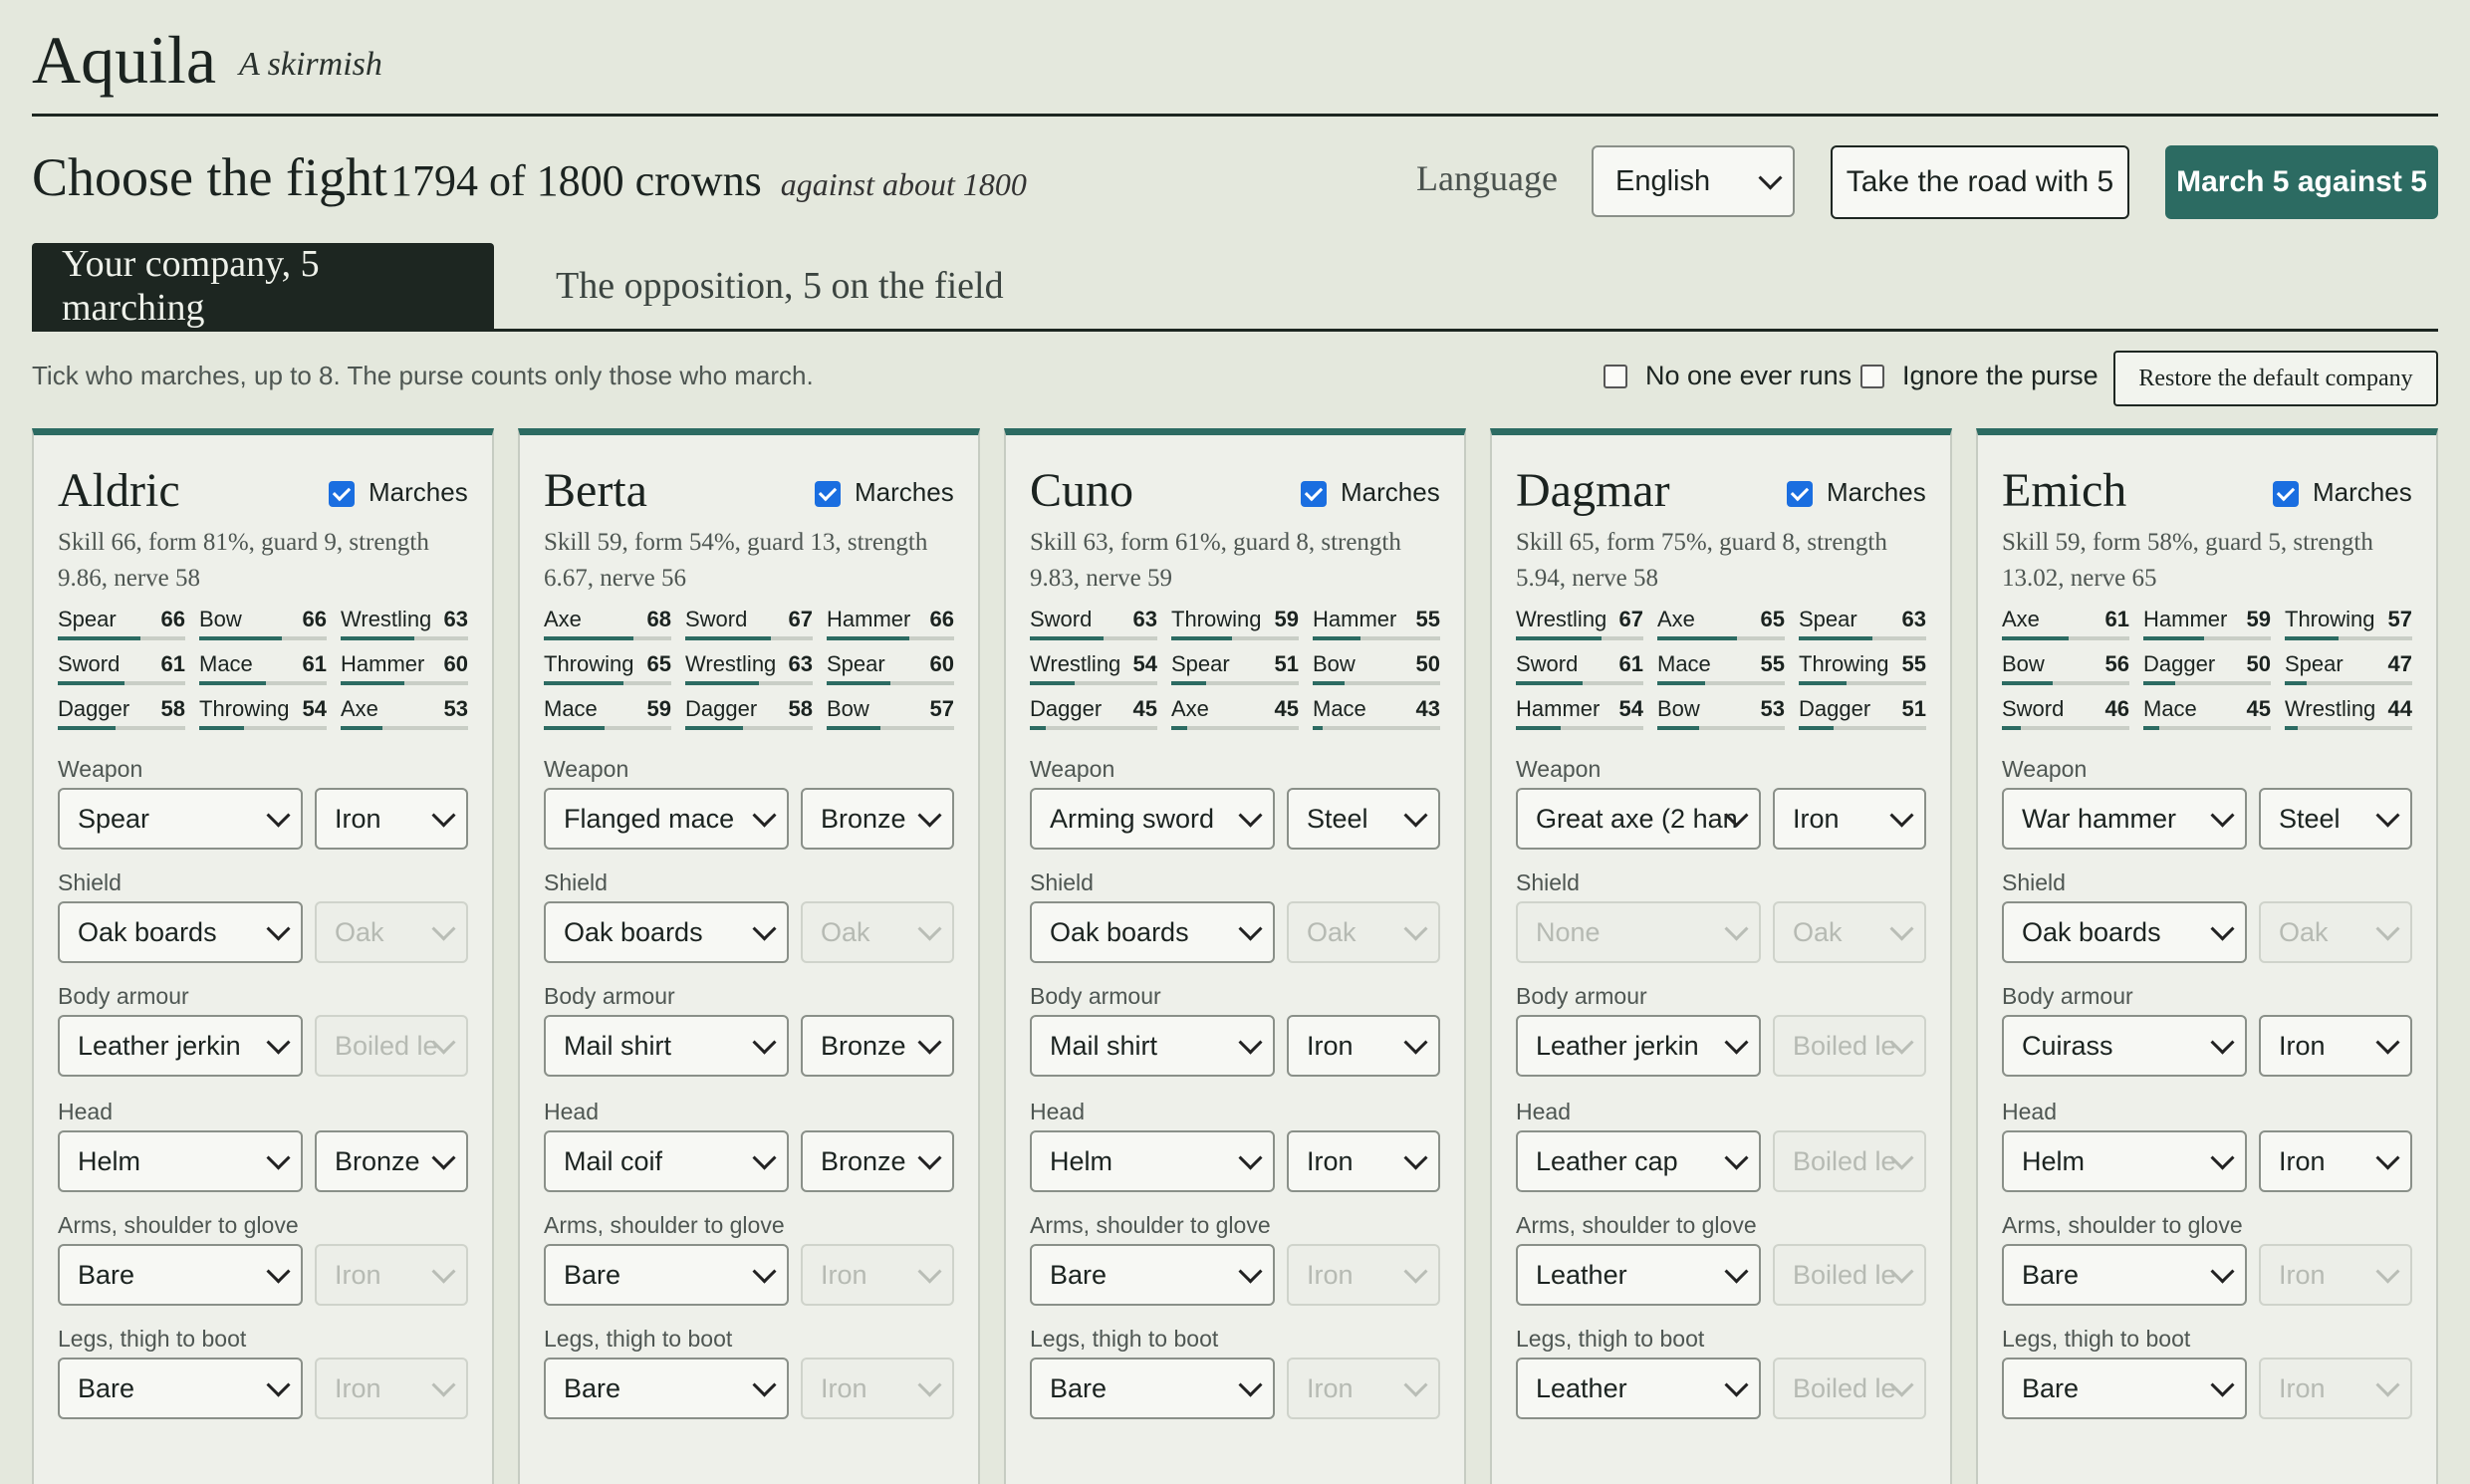 Image resolution: width=2470 pixels, height=1484 pixels. I want to click on weapon-select: War hammer, so click(2124, 819).